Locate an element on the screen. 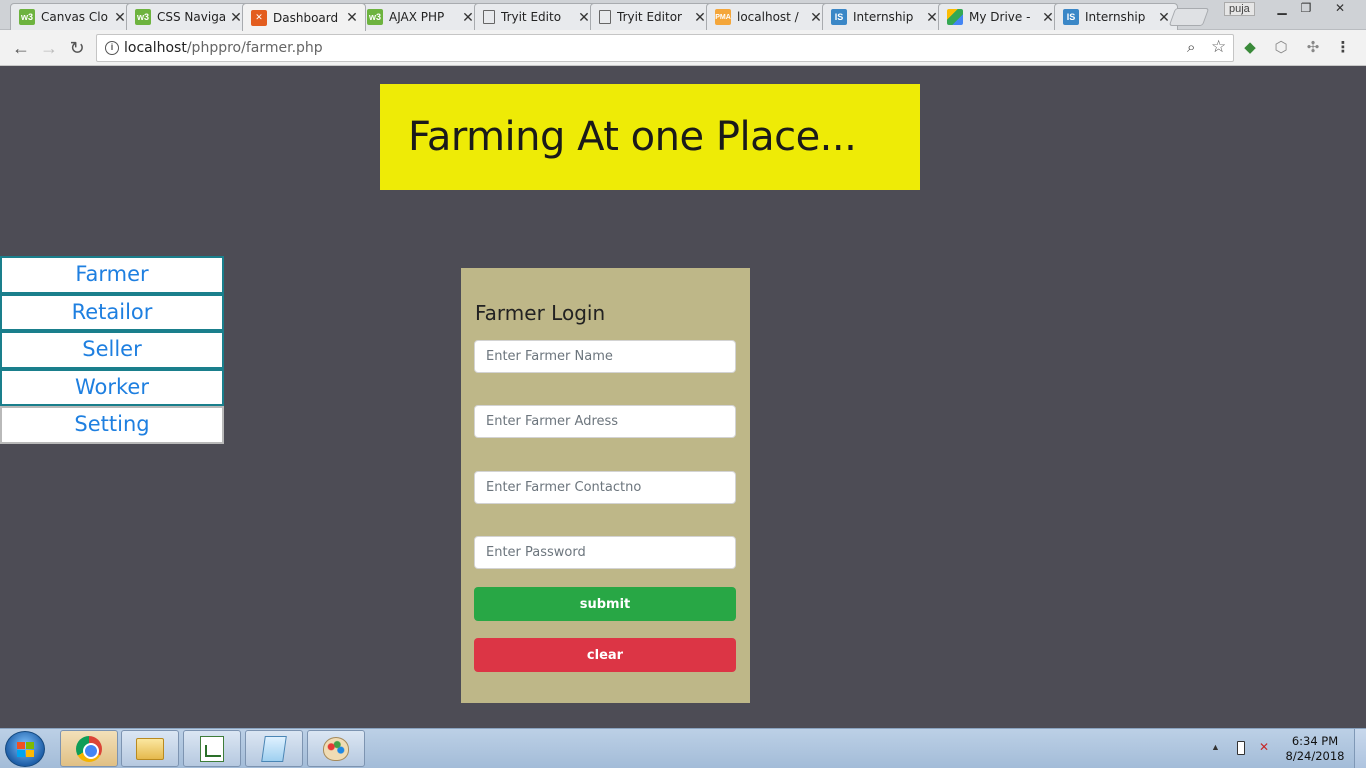  folder-icon is located at coordinates (150, 748).